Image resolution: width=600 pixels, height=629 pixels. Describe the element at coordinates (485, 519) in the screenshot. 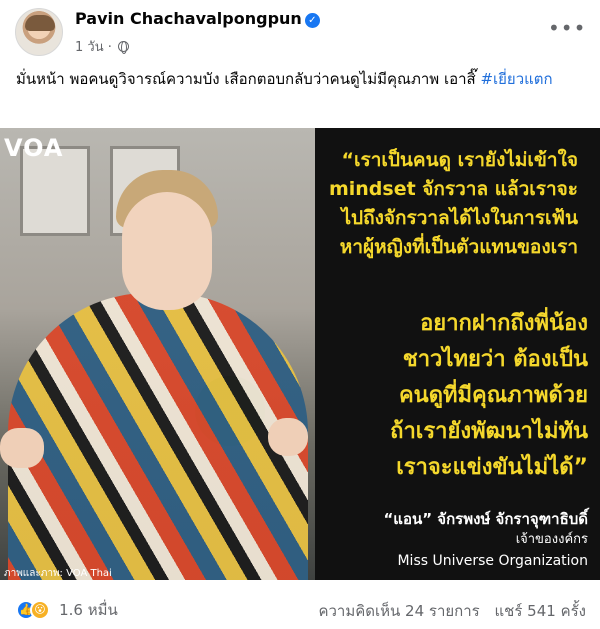

I see `speaker-name: “แอน” จักรพงษ์ จักราจุฑาธิบดิ์` at that location.